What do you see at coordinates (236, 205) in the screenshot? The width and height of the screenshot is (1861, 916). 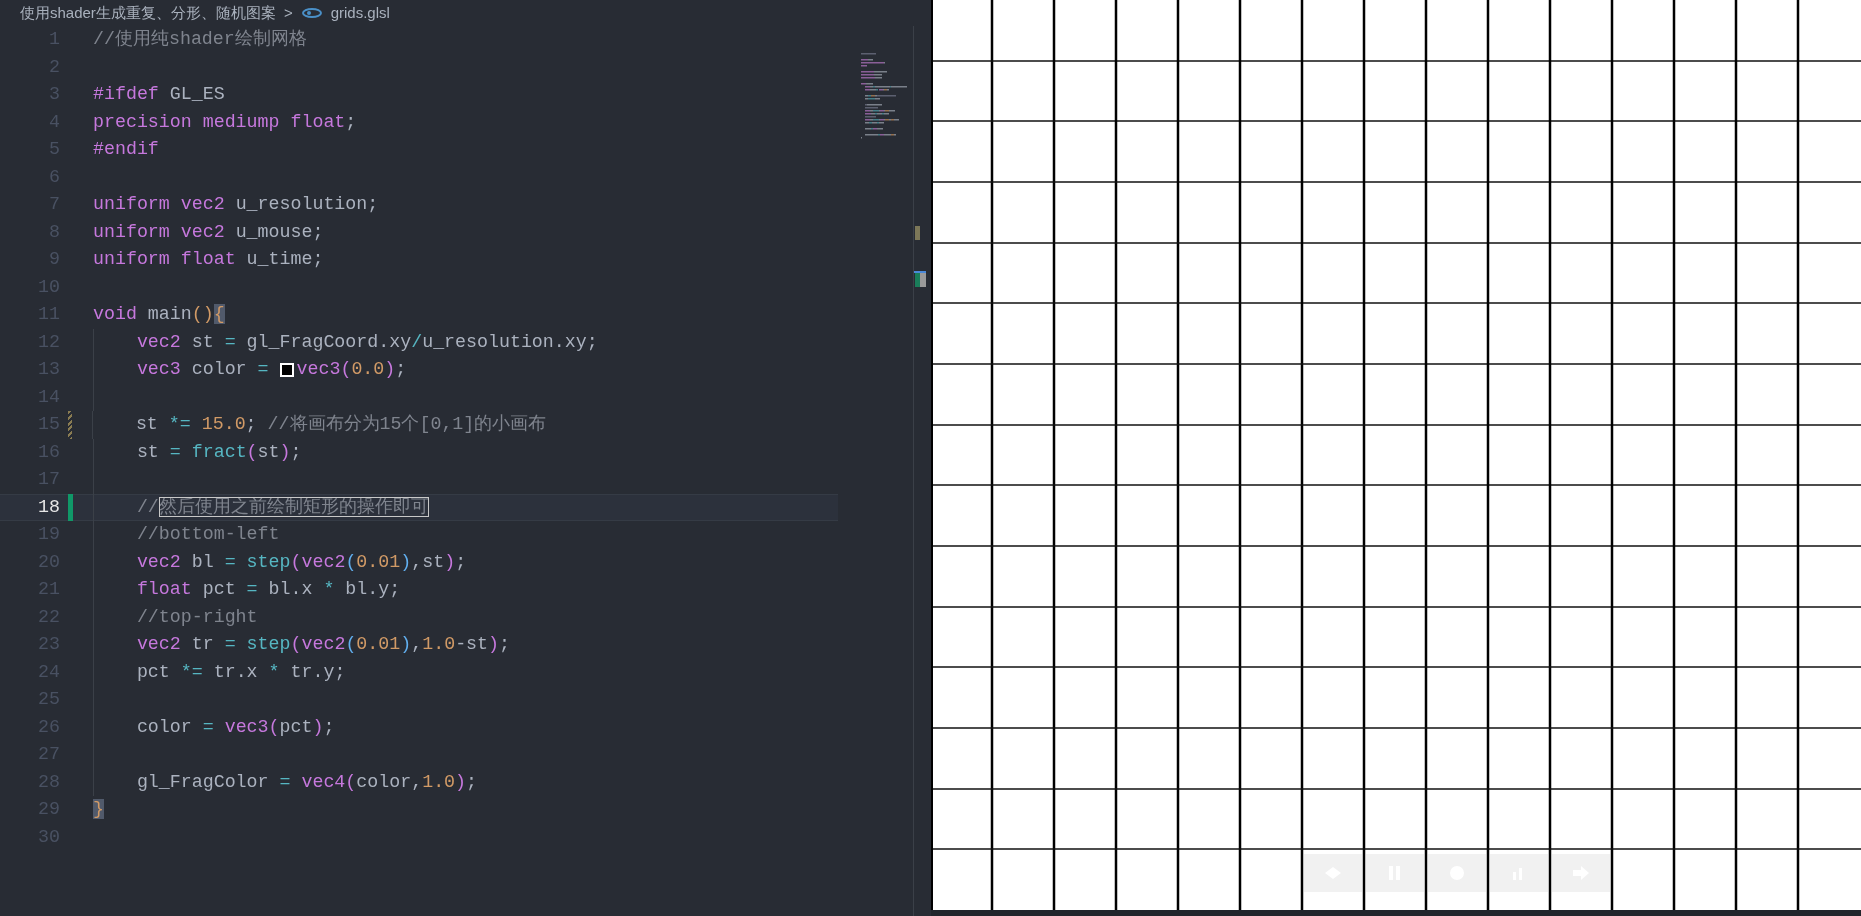 I see `code-line: uniform vec2 u_resolution;` at bounding box center [236, 205].